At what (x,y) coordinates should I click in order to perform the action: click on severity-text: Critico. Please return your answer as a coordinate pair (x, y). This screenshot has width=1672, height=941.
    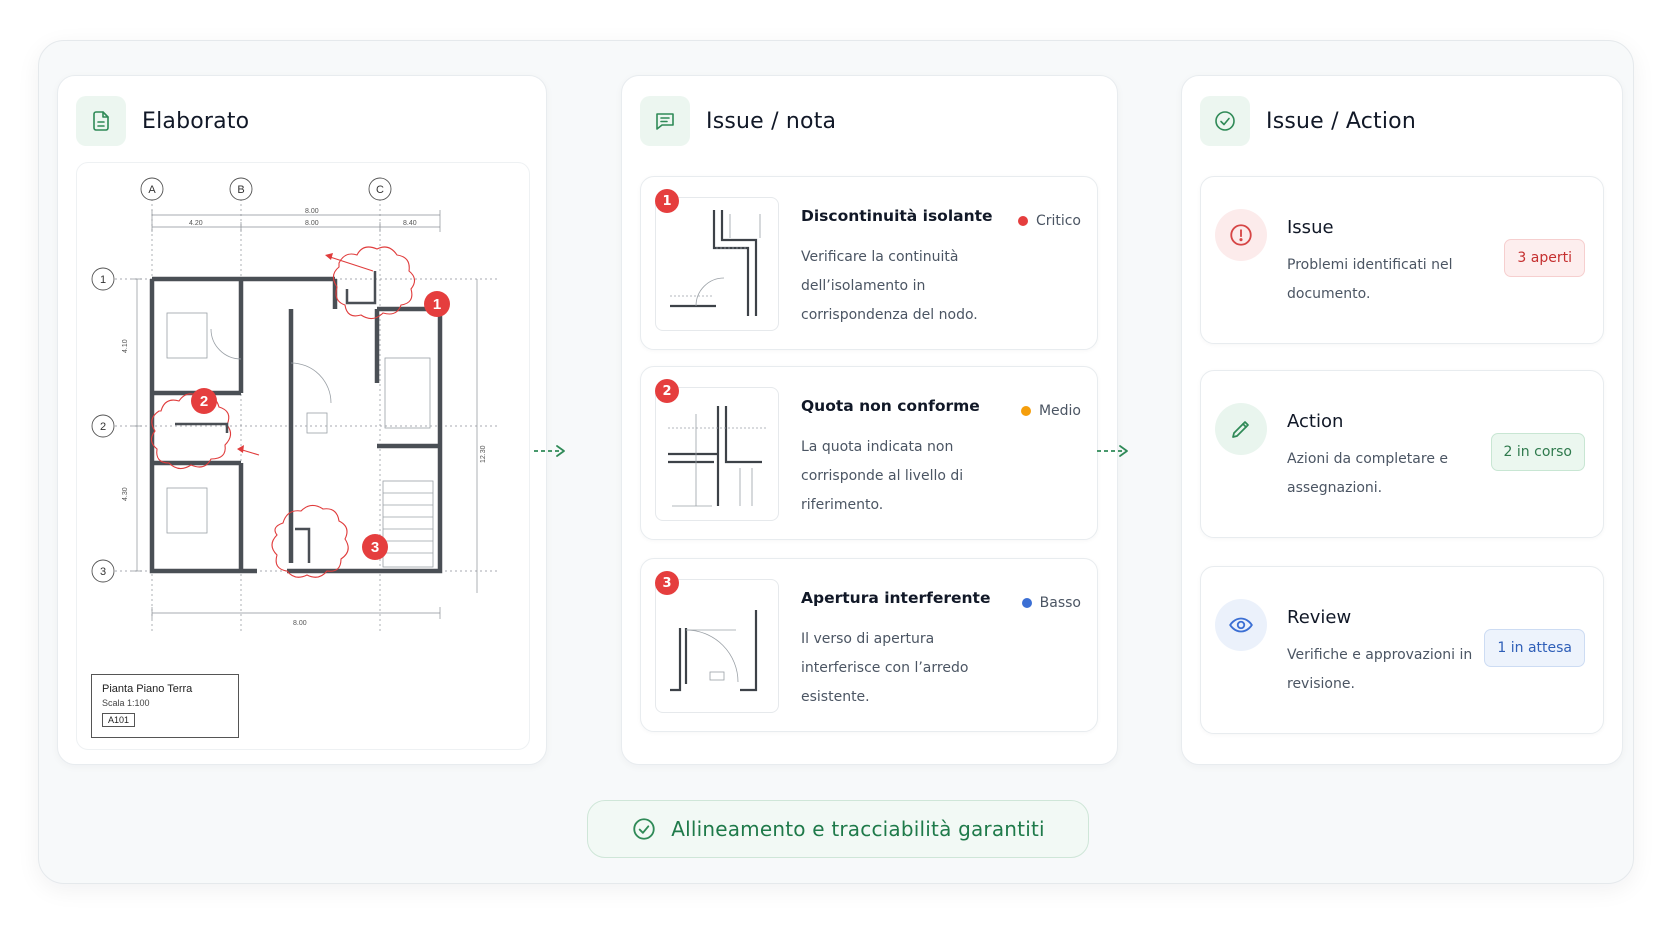
    Looking at the image, I should click on (1058, 221).